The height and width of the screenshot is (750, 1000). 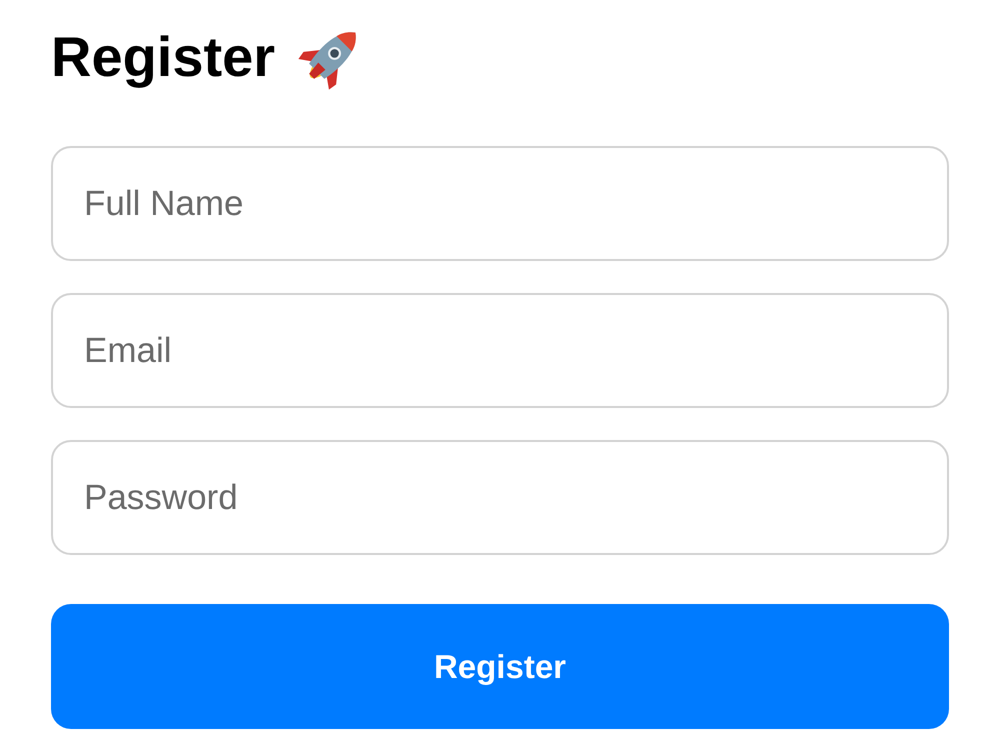 What do you see at coordinates (500, 203) in the screenshot?
I see `input-field: Full Name` at bounding box center [500, 203].